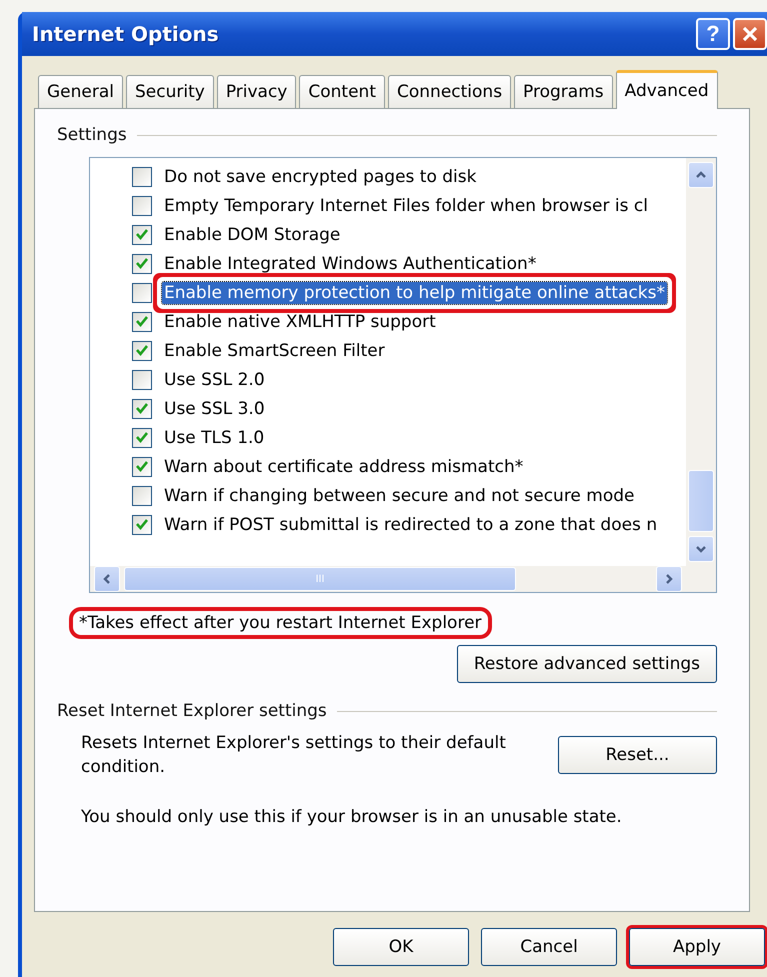 The image size is (767, 977). I want to click on setting-label: Enable native XMLHTTP support, so click(300, 321).